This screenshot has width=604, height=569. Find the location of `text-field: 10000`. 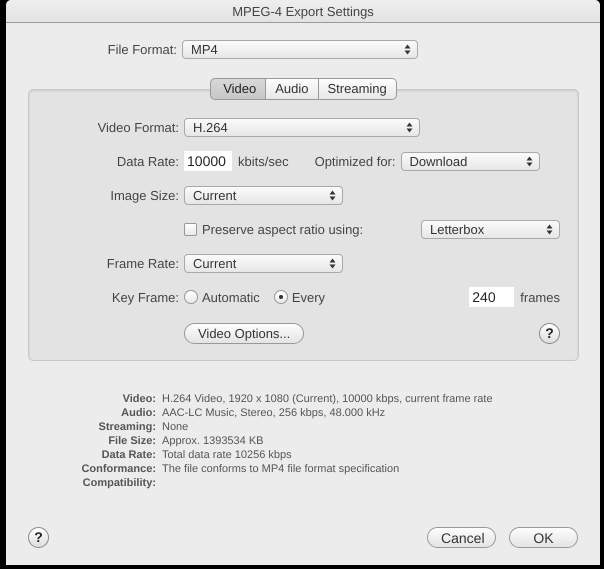

text-field: 10000 is located at coordinates (208, 161).